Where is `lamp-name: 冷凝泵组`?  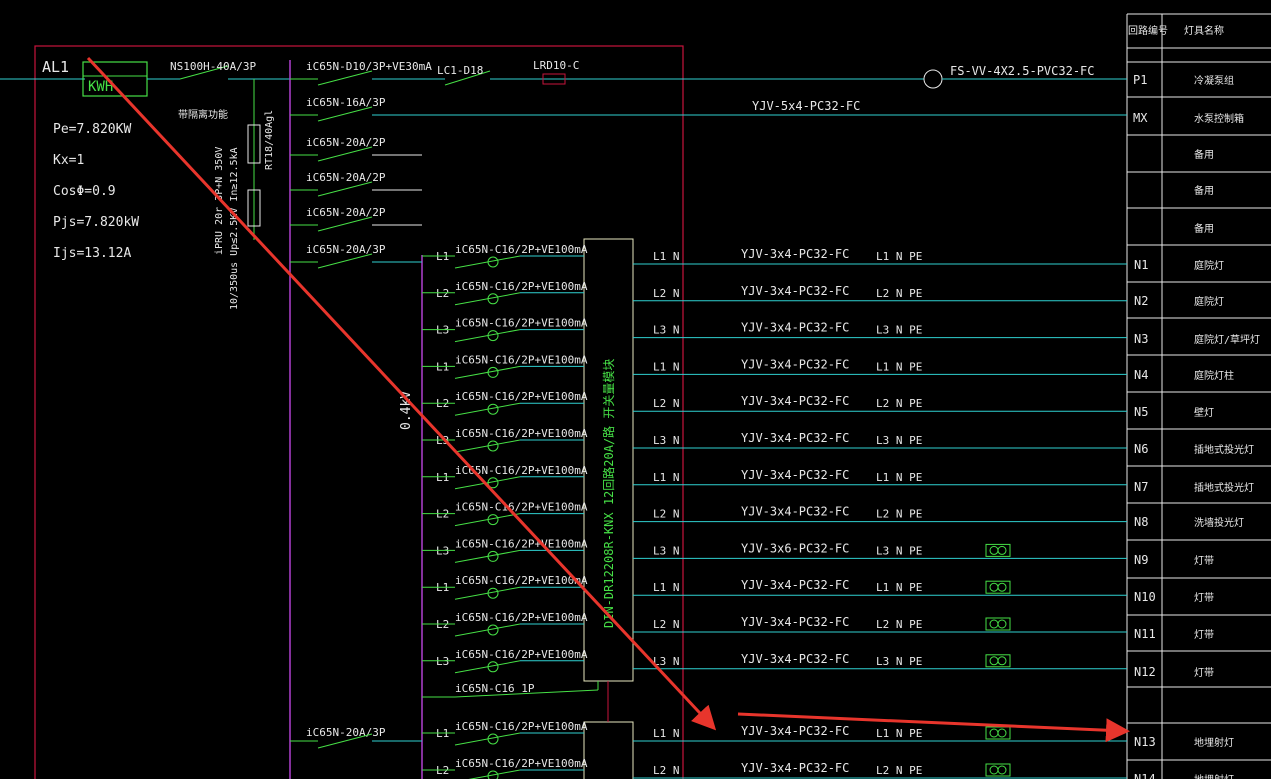 lamp-name: 冷凝泵组 is located at coordinates (1214, 80).